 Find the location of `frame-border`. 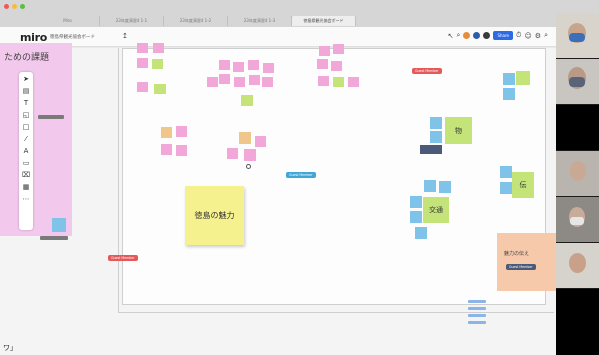

frame-border is located at coordinates (118, 180).